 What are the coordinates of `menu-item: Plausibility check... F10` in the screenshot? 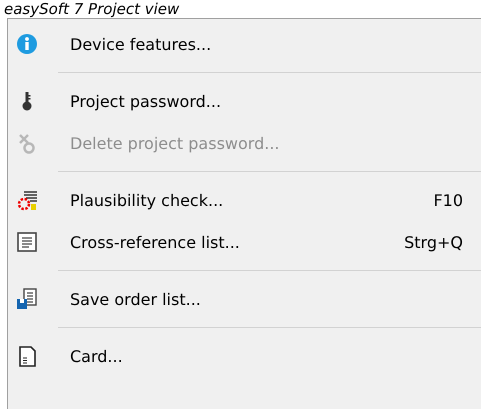 It's located at (244, 200).